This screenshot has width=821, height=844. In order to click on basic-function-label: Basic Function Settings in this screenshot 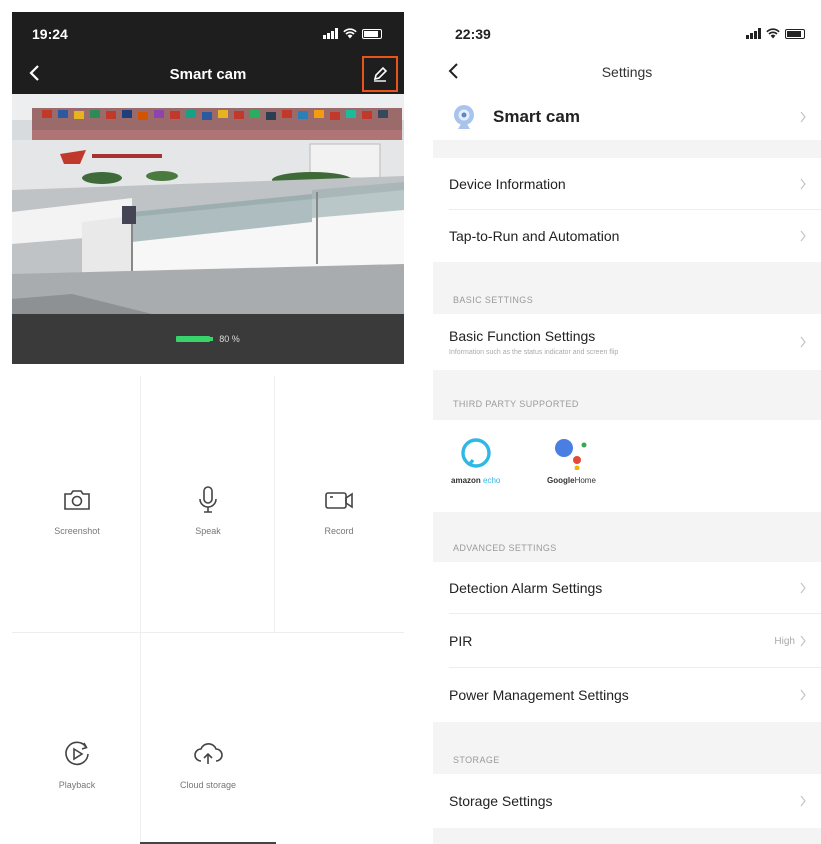, I will do `click(522, 336)`.